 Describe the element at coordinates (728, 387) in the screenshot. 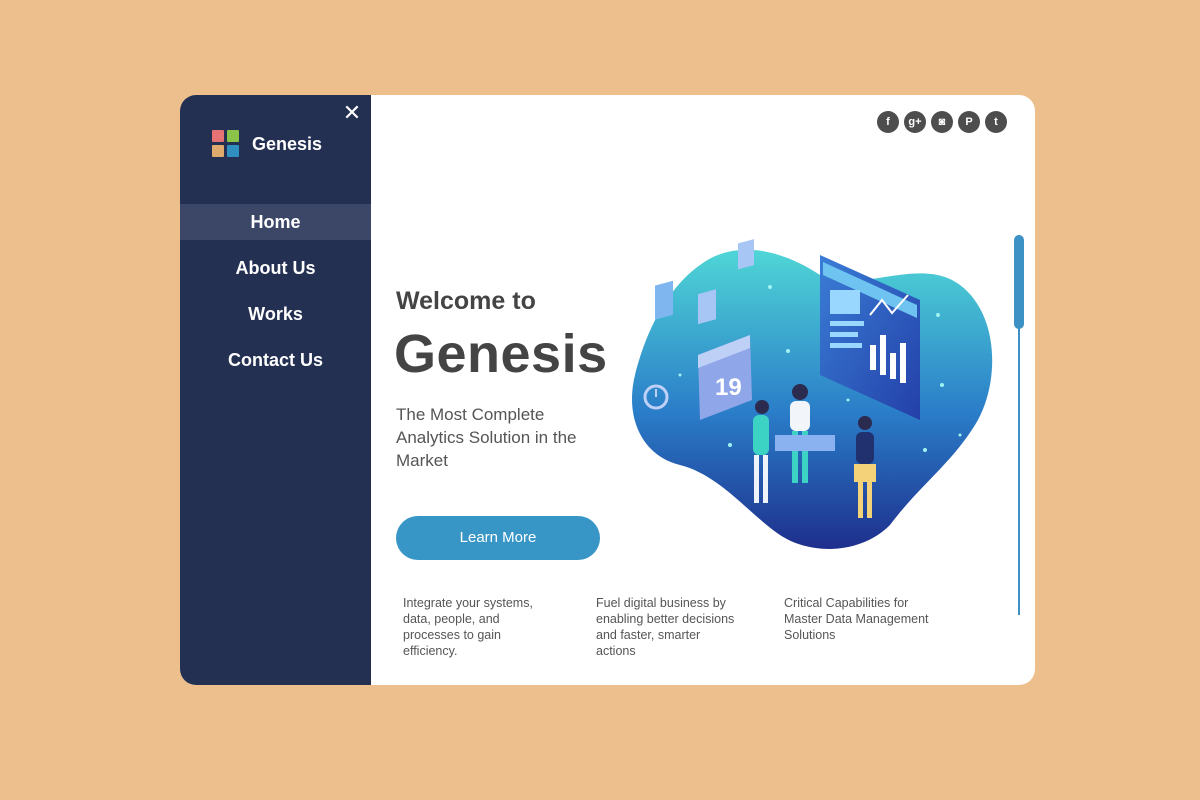

I see `calendar-day: 19` at that location.